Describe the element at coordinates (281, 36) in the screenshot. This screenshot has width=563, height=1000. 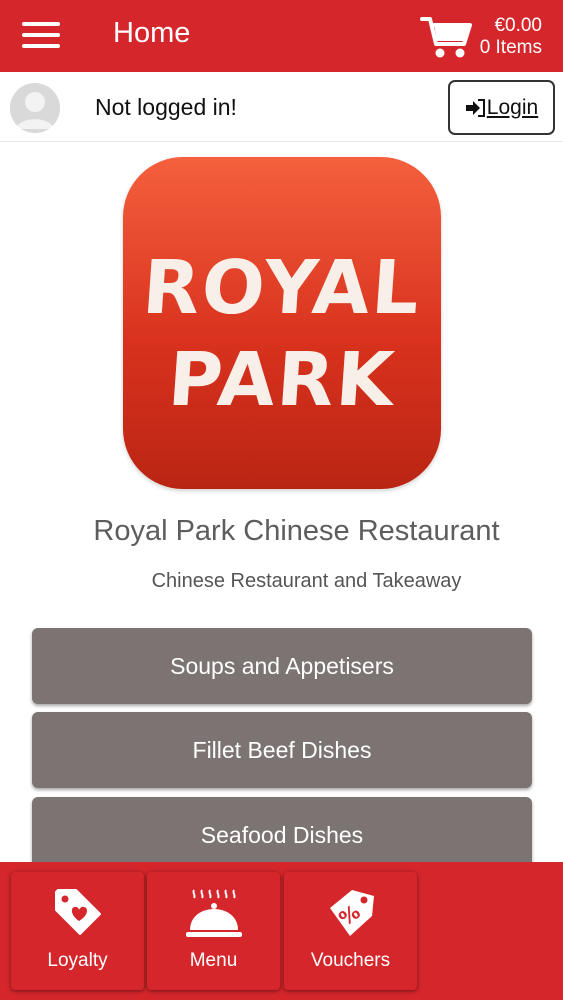
I see `top-app-bar: Home €0.00 0 Items` at that location.